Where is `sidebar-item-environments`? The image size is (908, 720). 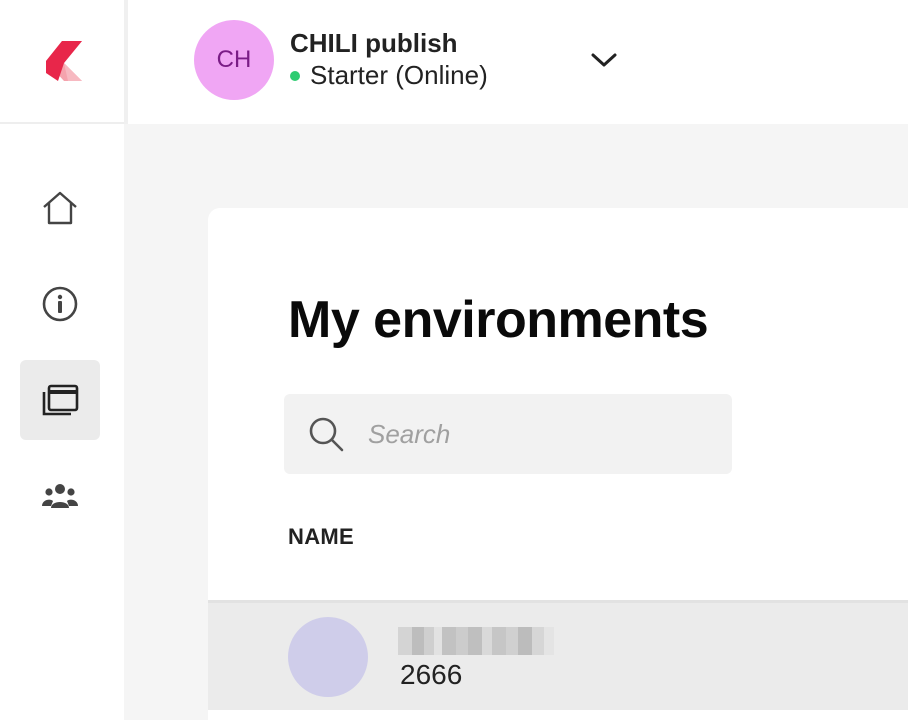
sidebar-item-environments is located at coordinates (60, 400).